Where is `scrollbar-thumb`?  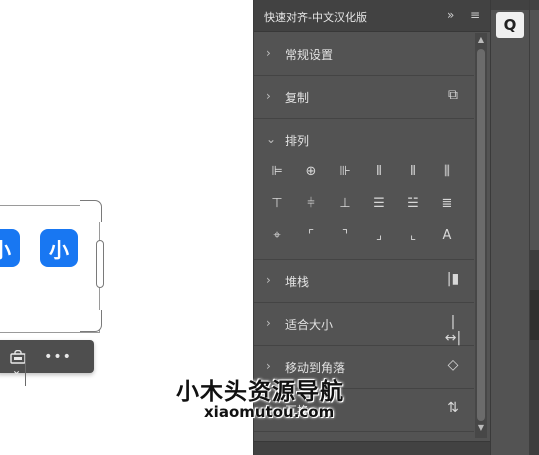
scrollbar-thumb is located at coordinates (481, 235).